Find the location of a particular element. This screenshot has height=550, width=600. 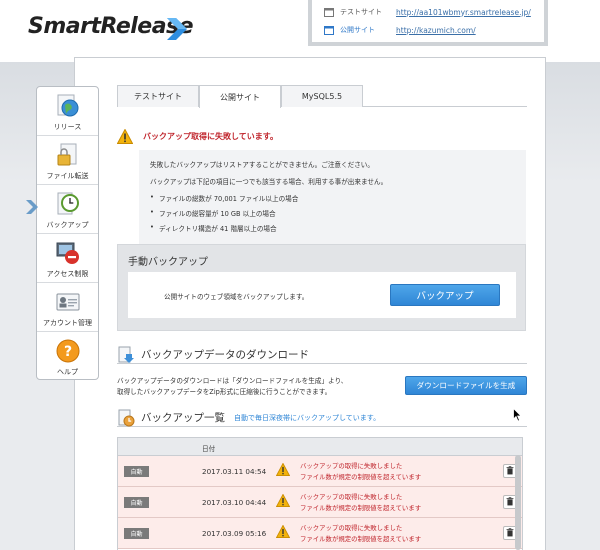

condition-item: ファイルの総容量が 10 GB 以上の場合 is located at coordinates (332, 213).